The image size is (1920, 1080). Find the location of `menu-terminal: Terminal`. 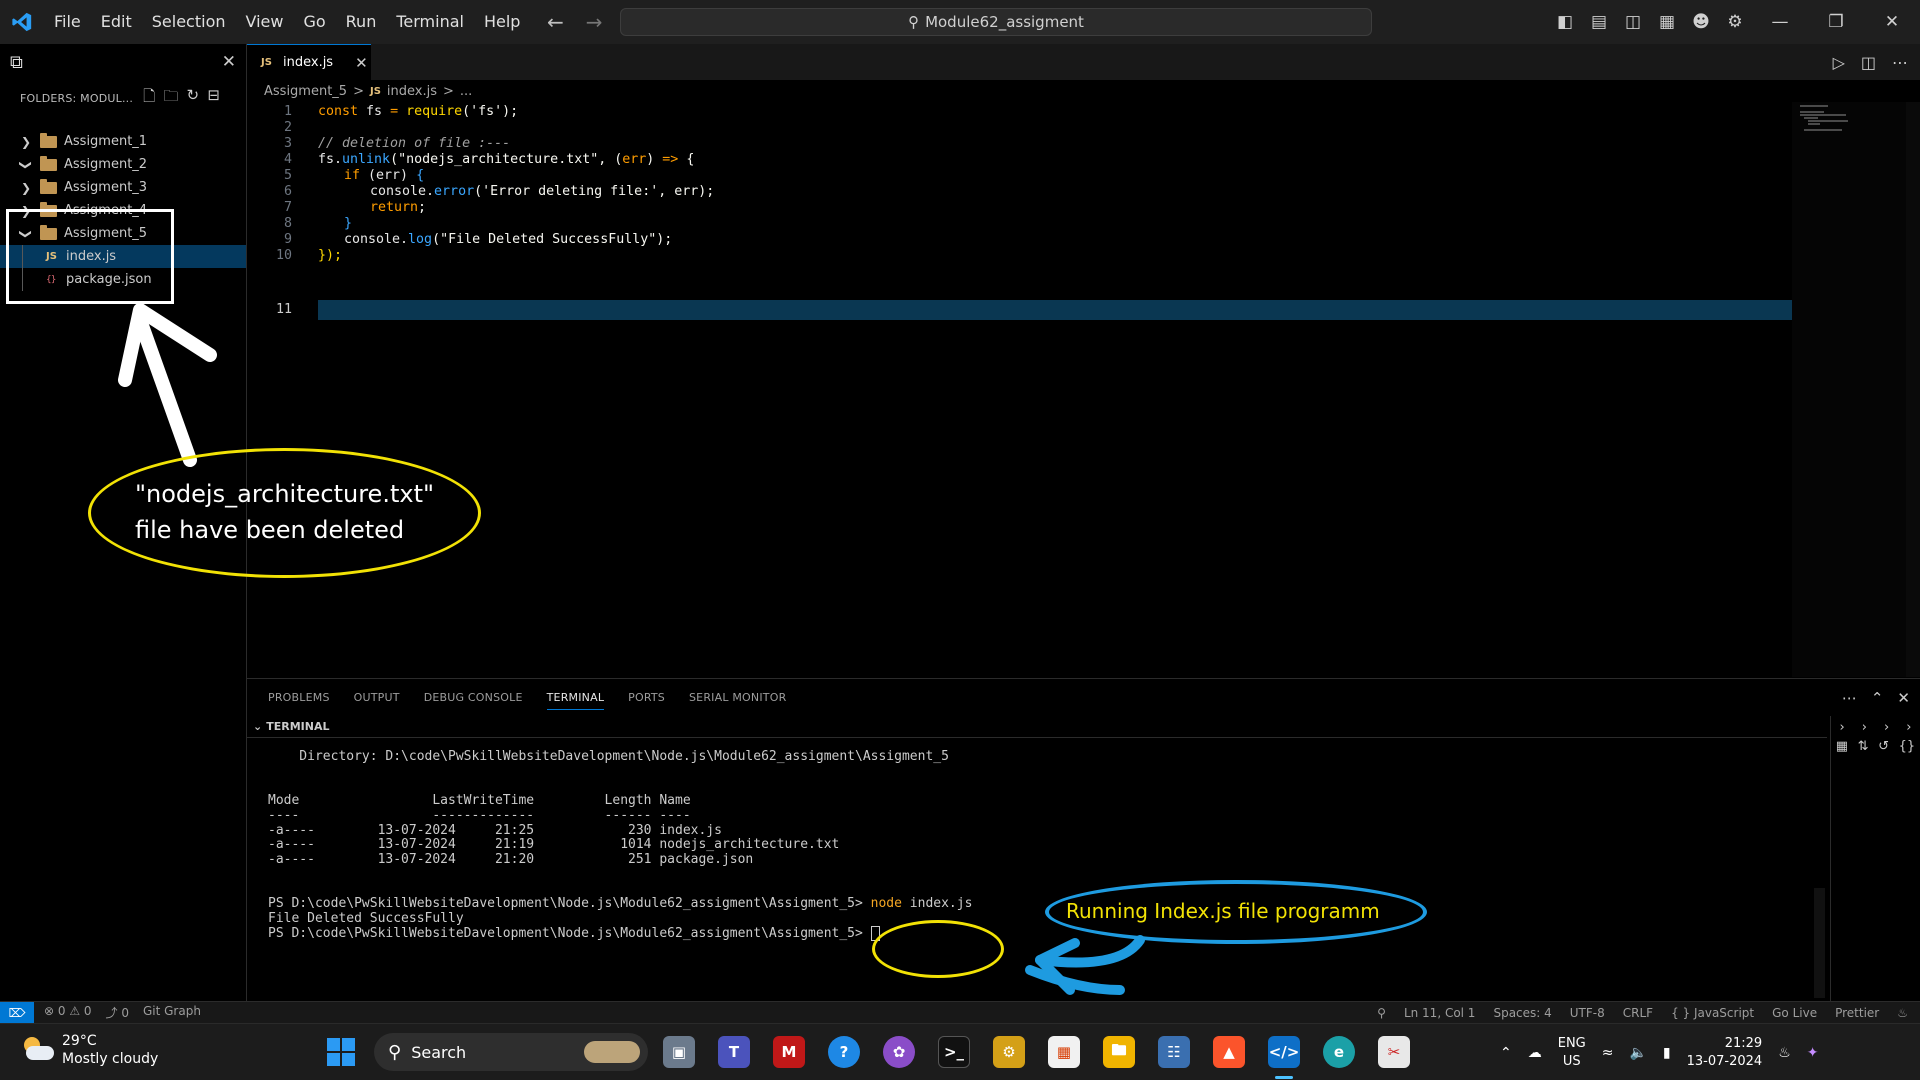

menu-terminal: Terminal is located at coordinates (430, 22).